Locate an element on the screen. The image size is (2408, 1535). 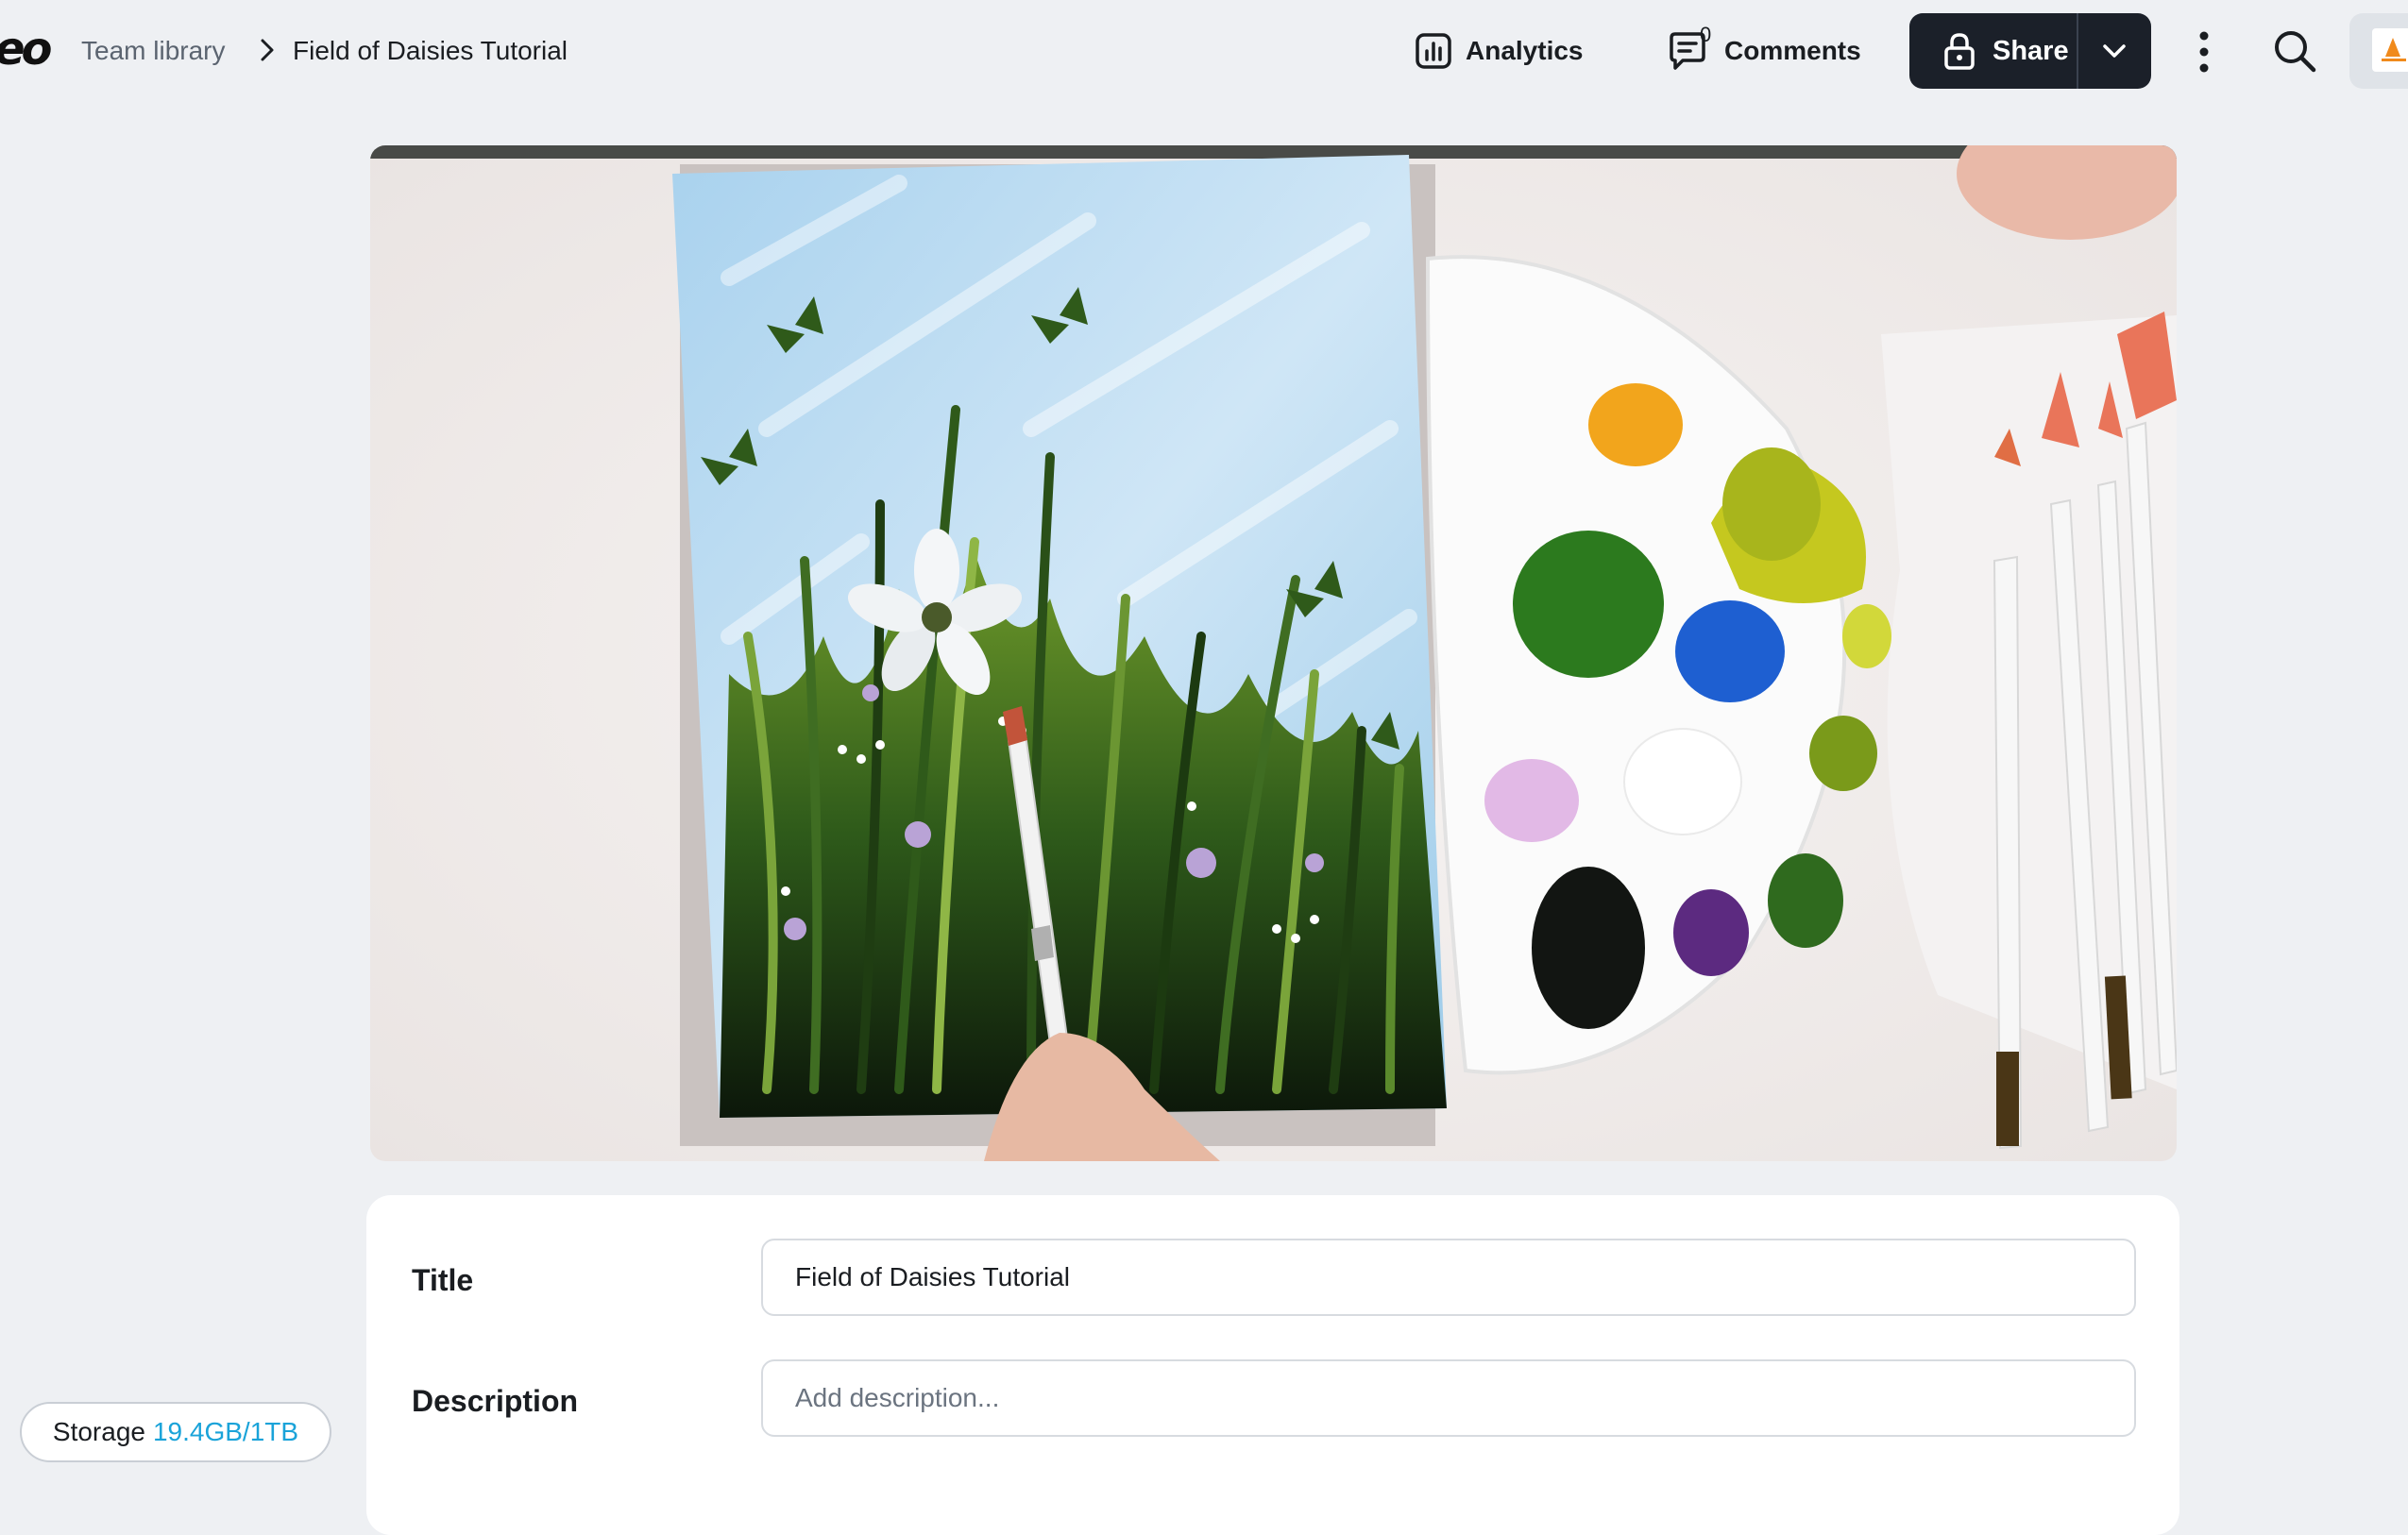
comments-button: 0 Comments is located at coordinates (1764, 50).